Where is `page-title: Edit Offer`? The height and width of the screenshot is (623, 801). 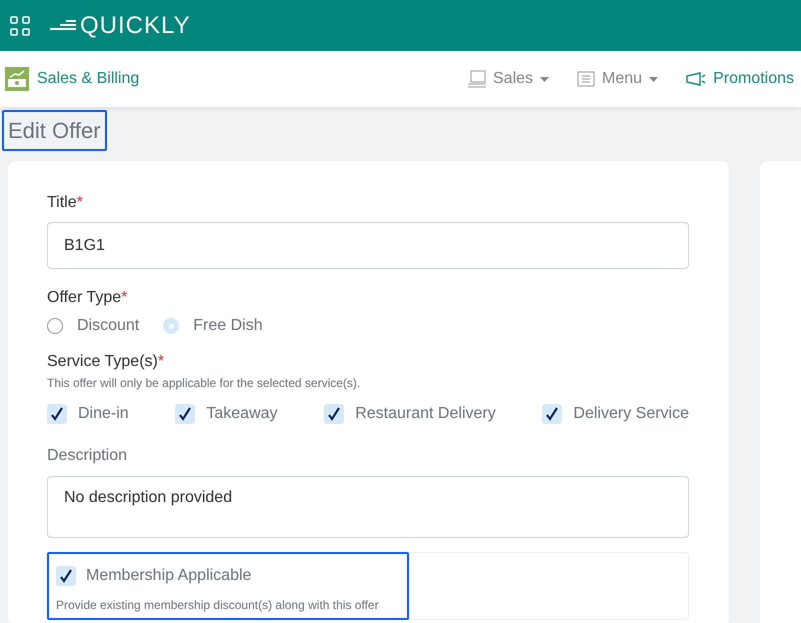
page-title: Edit Offer is located at coordinates (54, 130).